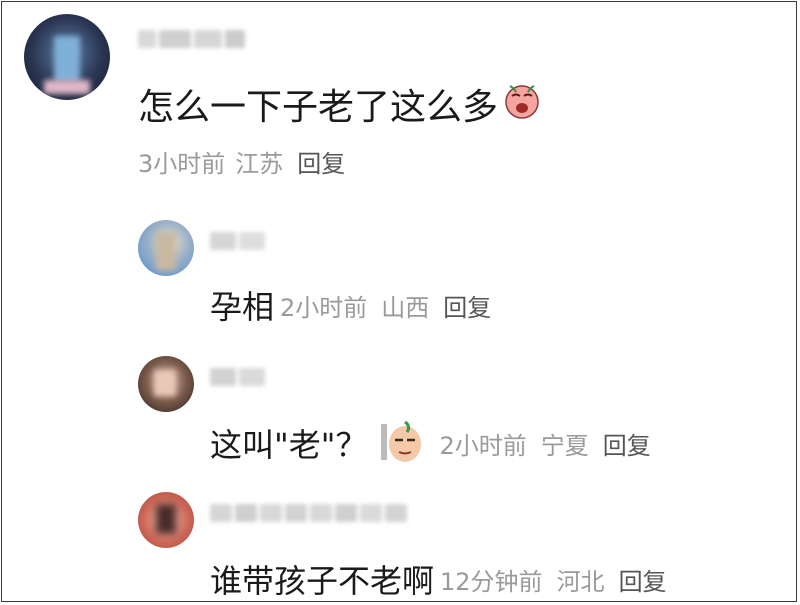  What do you see at coordinates (430, 443) in the screenshot?
I see `reply-row: 这叫"老"？ 2小时前 宁夏 回复` at bounding box center [430, 443].